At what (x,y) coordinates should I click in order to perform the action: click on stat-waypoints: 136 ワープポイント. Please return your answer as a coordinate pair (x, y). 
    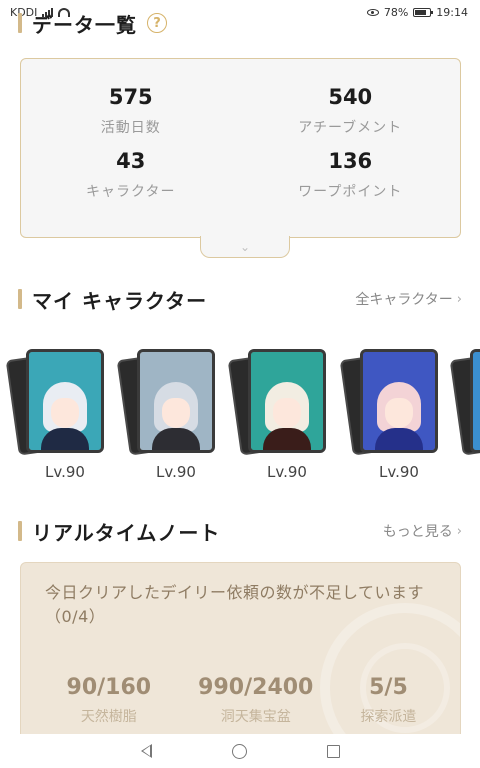
    Looking at the image, I should click on (351, 175).